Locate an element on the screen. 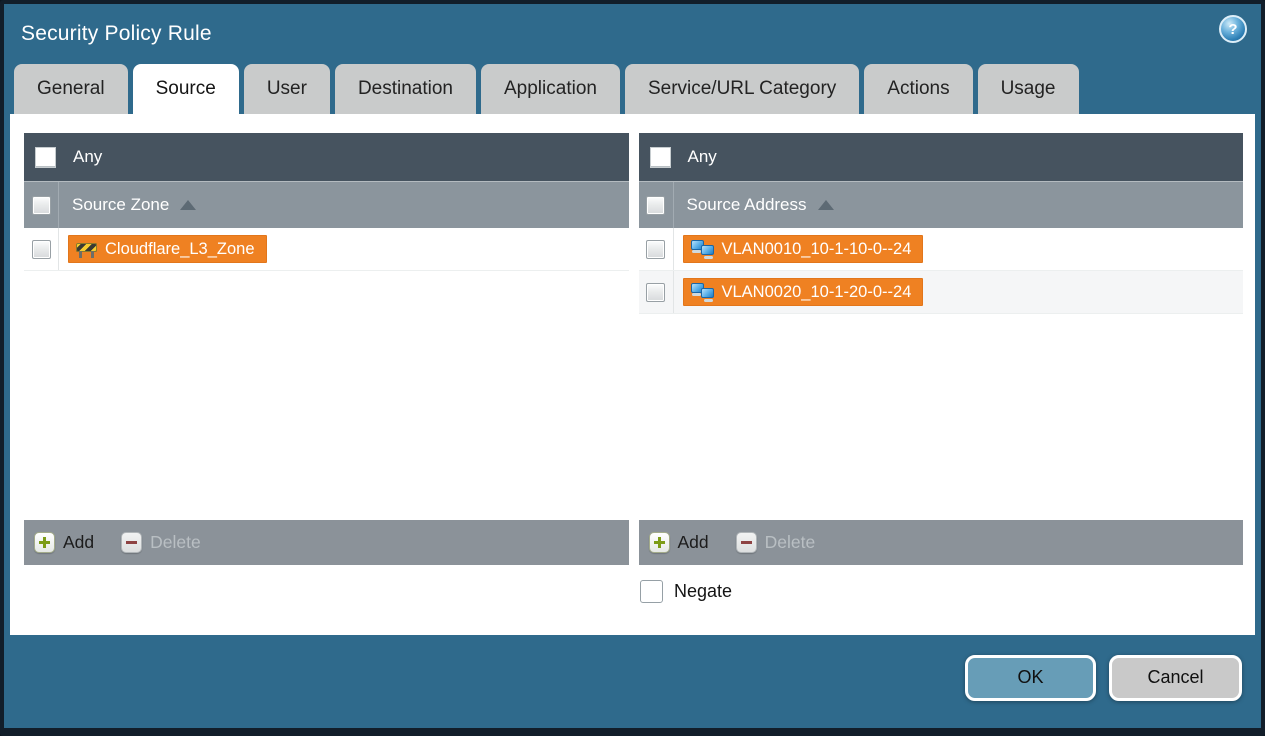 Image resolution: width=1265 pixels, height=736 pixels. dialog-title: Security Policy Rule is located at coordinates (116, 33).